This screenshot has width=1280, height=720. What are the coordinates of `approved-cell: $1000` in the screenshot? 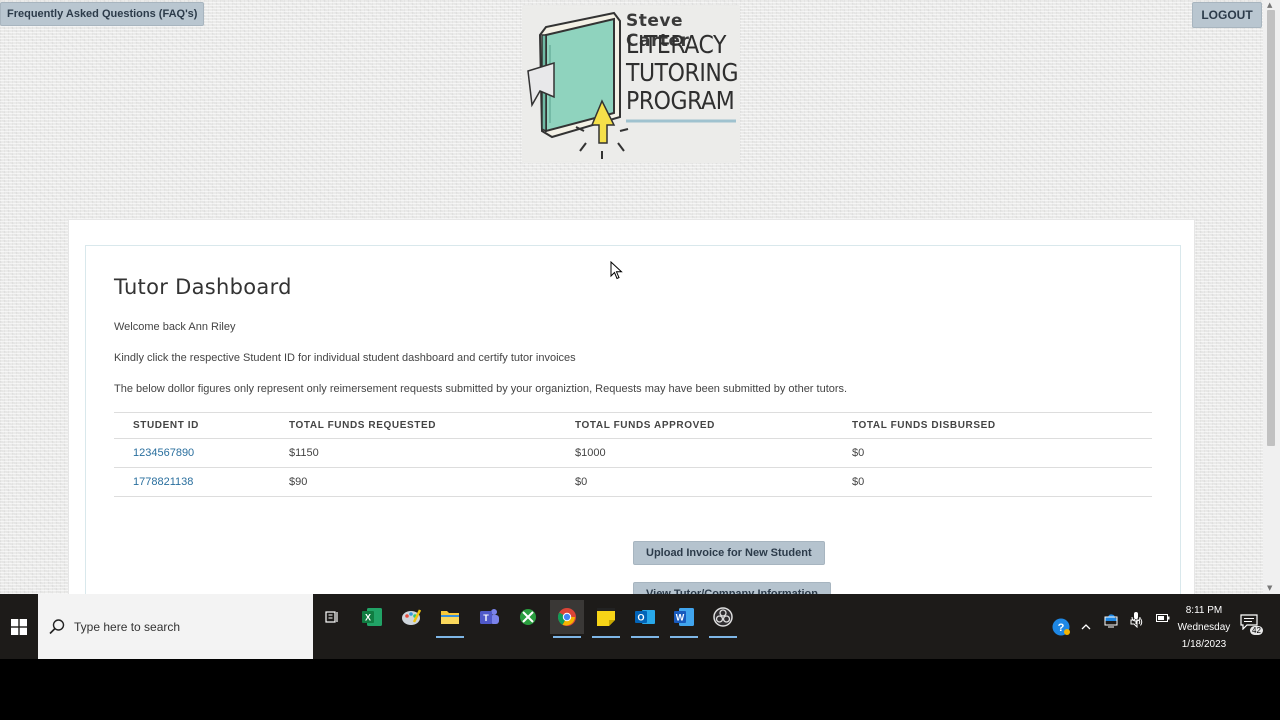 It's located at (713, 453).